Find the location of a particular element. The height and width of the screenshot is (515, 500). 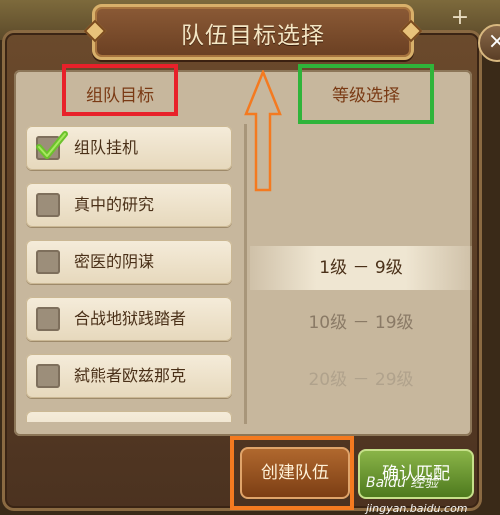

watermark-domain: jingyan.baidu.com is located at coordinates (417, 508).